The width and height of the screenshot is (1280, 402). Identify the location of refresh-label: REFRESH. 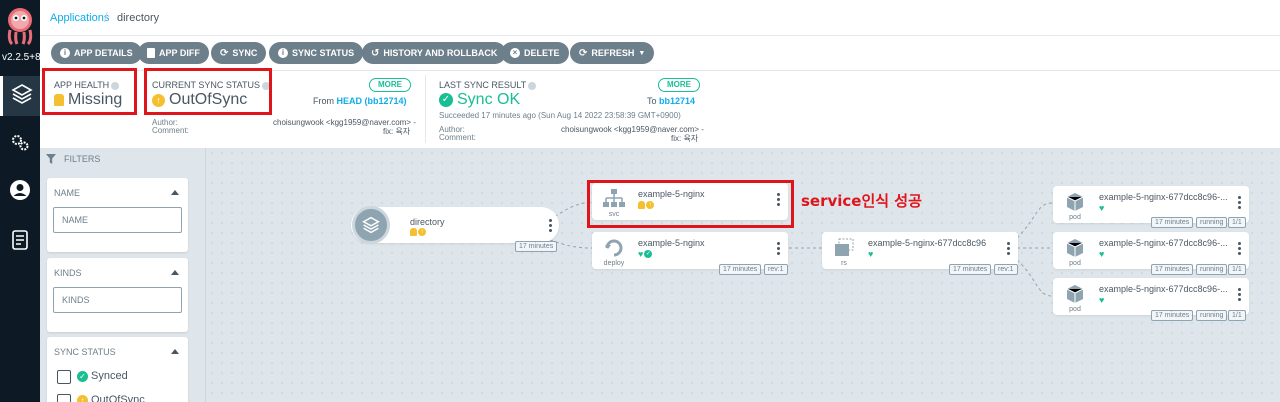
(613, 53).